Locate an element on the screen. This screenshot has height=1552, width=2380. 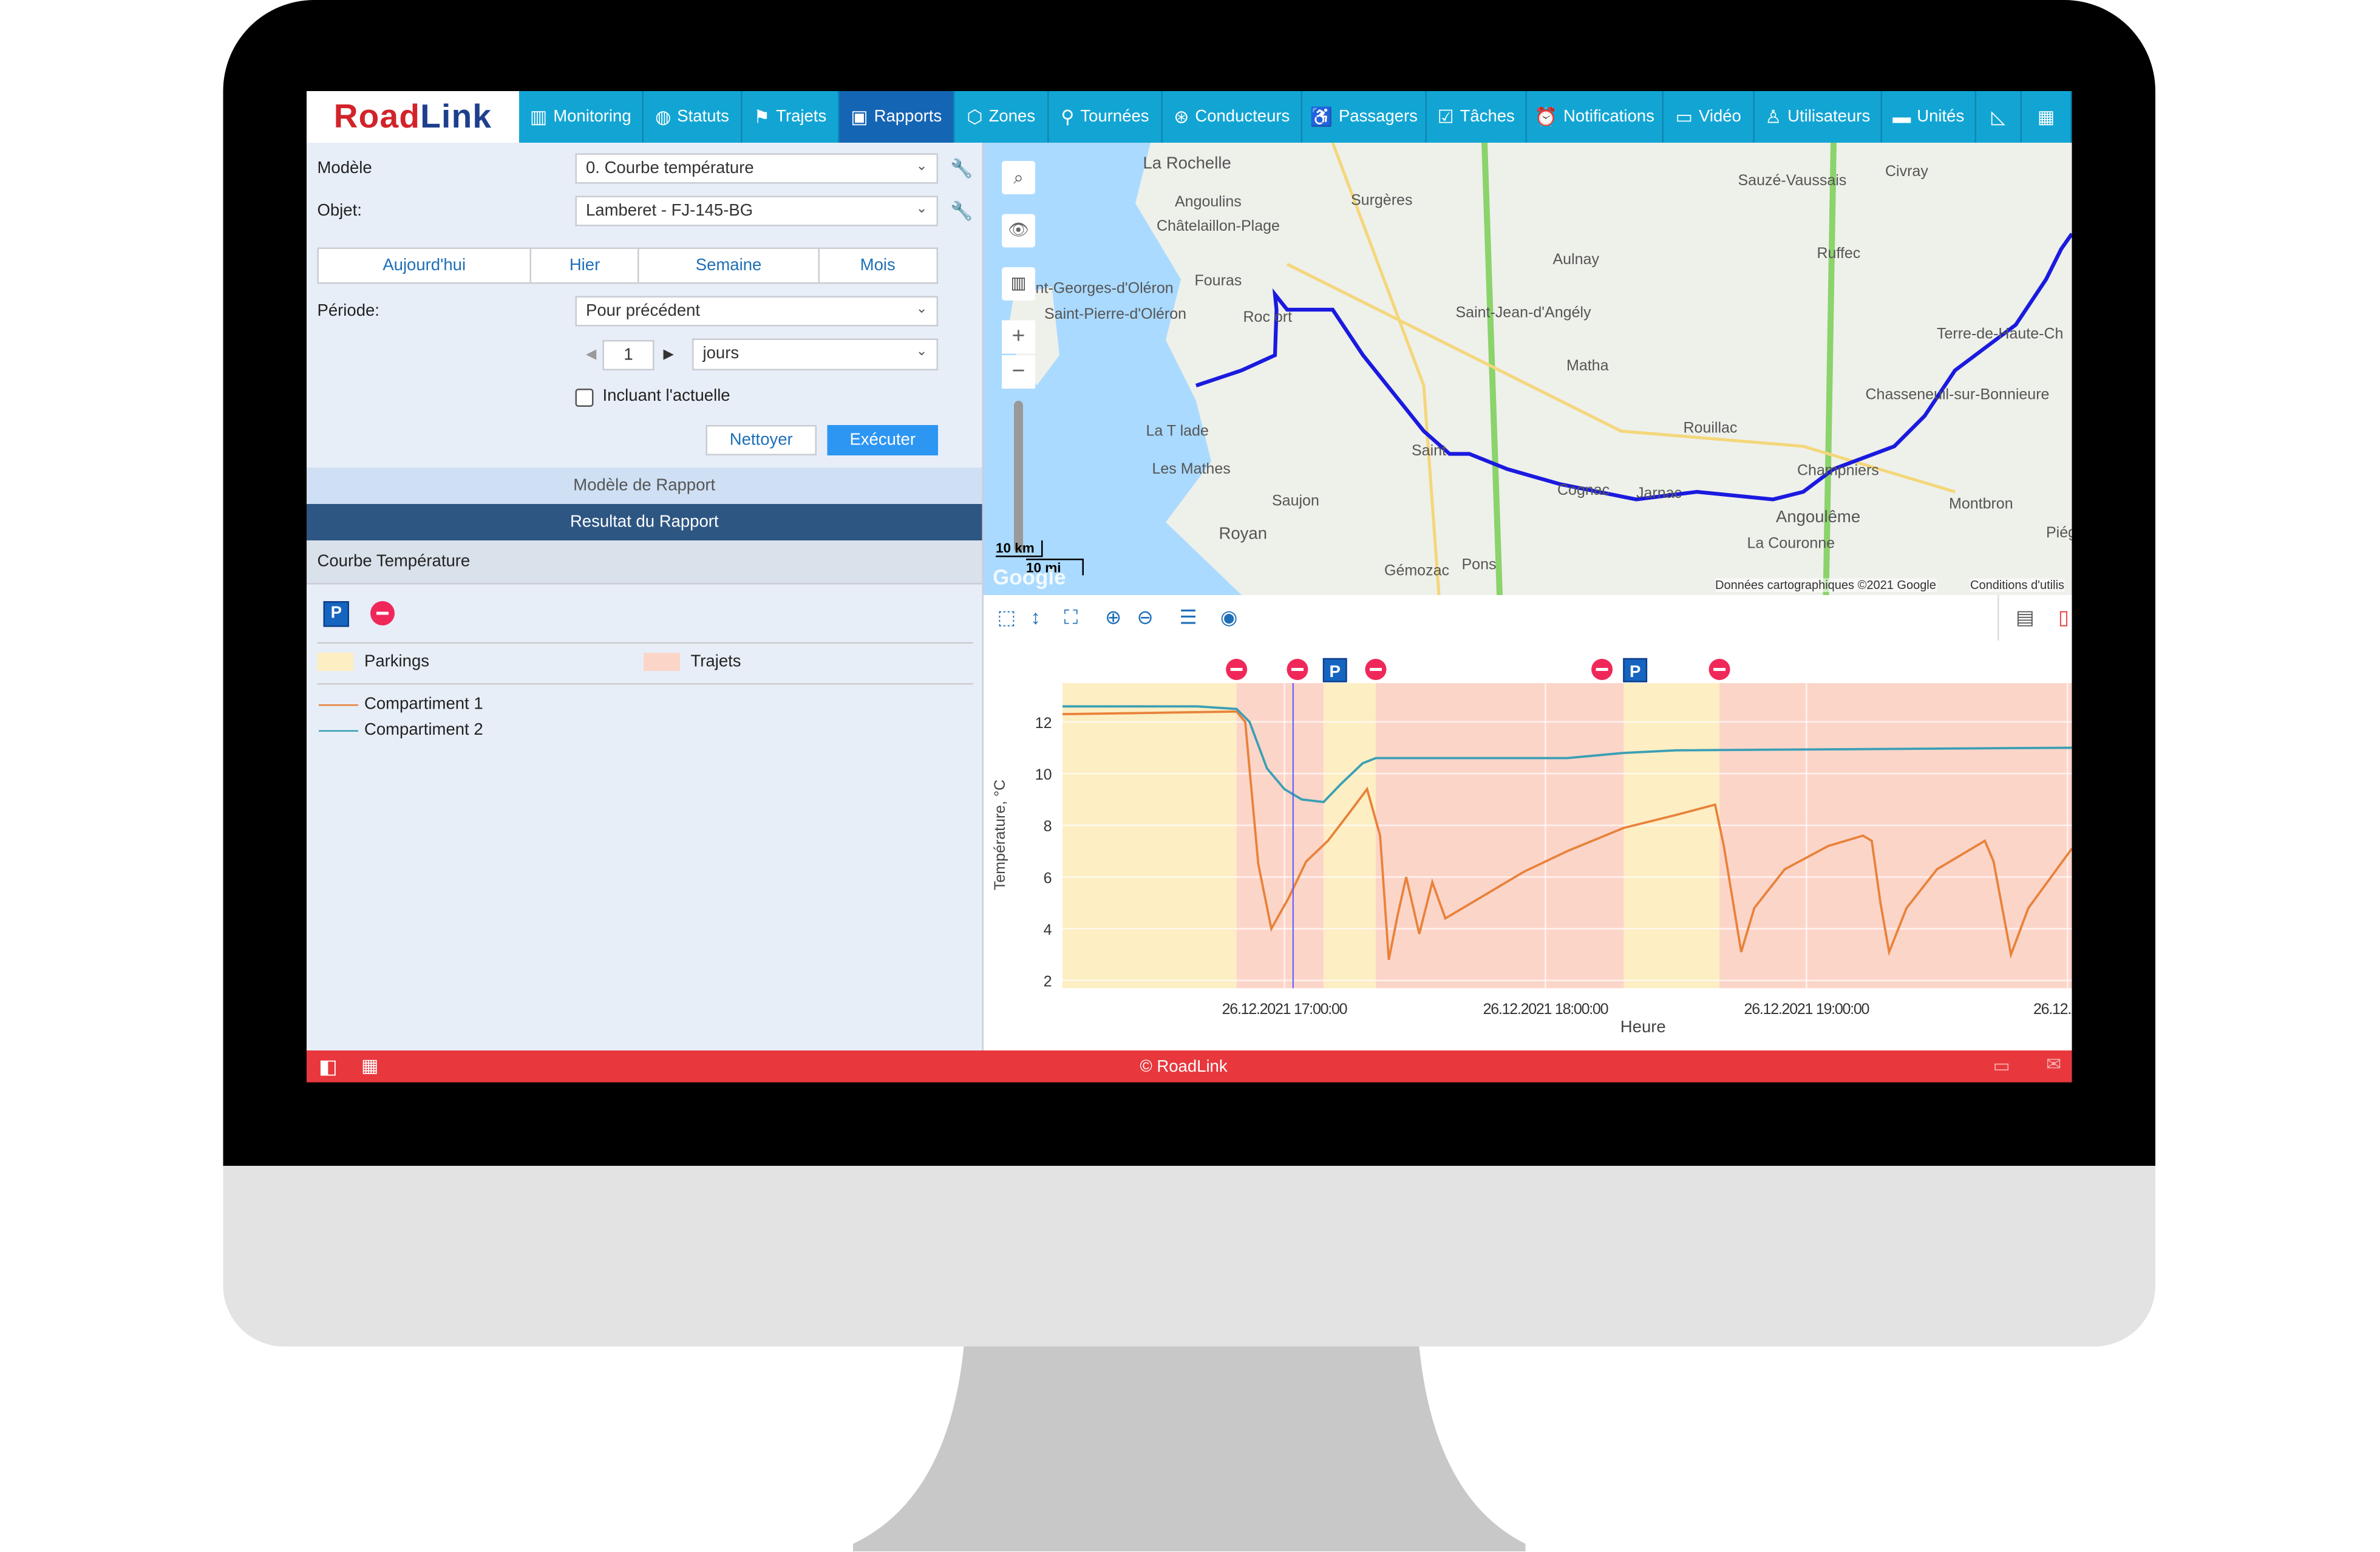
decrement-arrow-icon: ◀ is located at coordinates (591, 354).